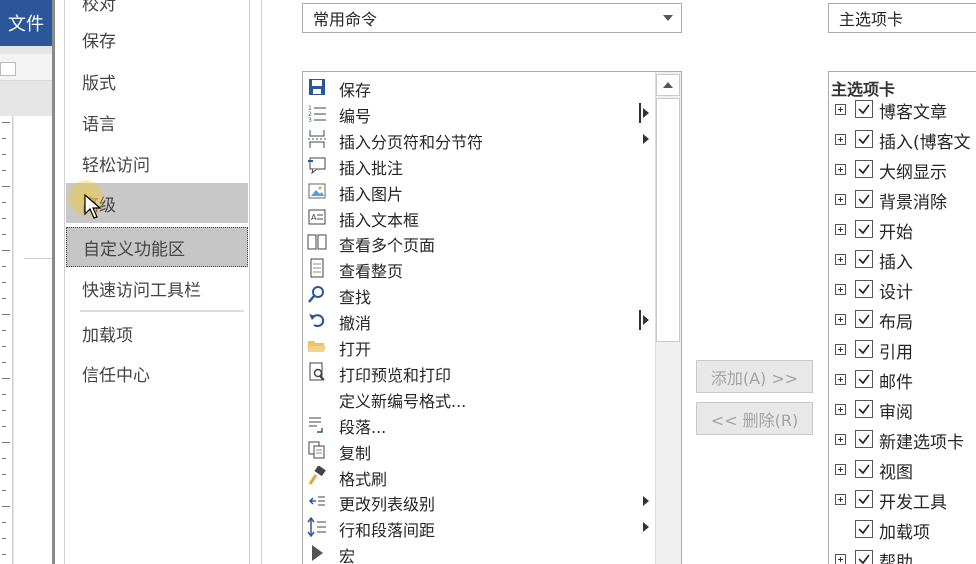 The width and height of the screenshot is (976, 564). Describe the element at coordinates (479, 165) in the screenshot. I see `command-item: 插入批注` at that location.